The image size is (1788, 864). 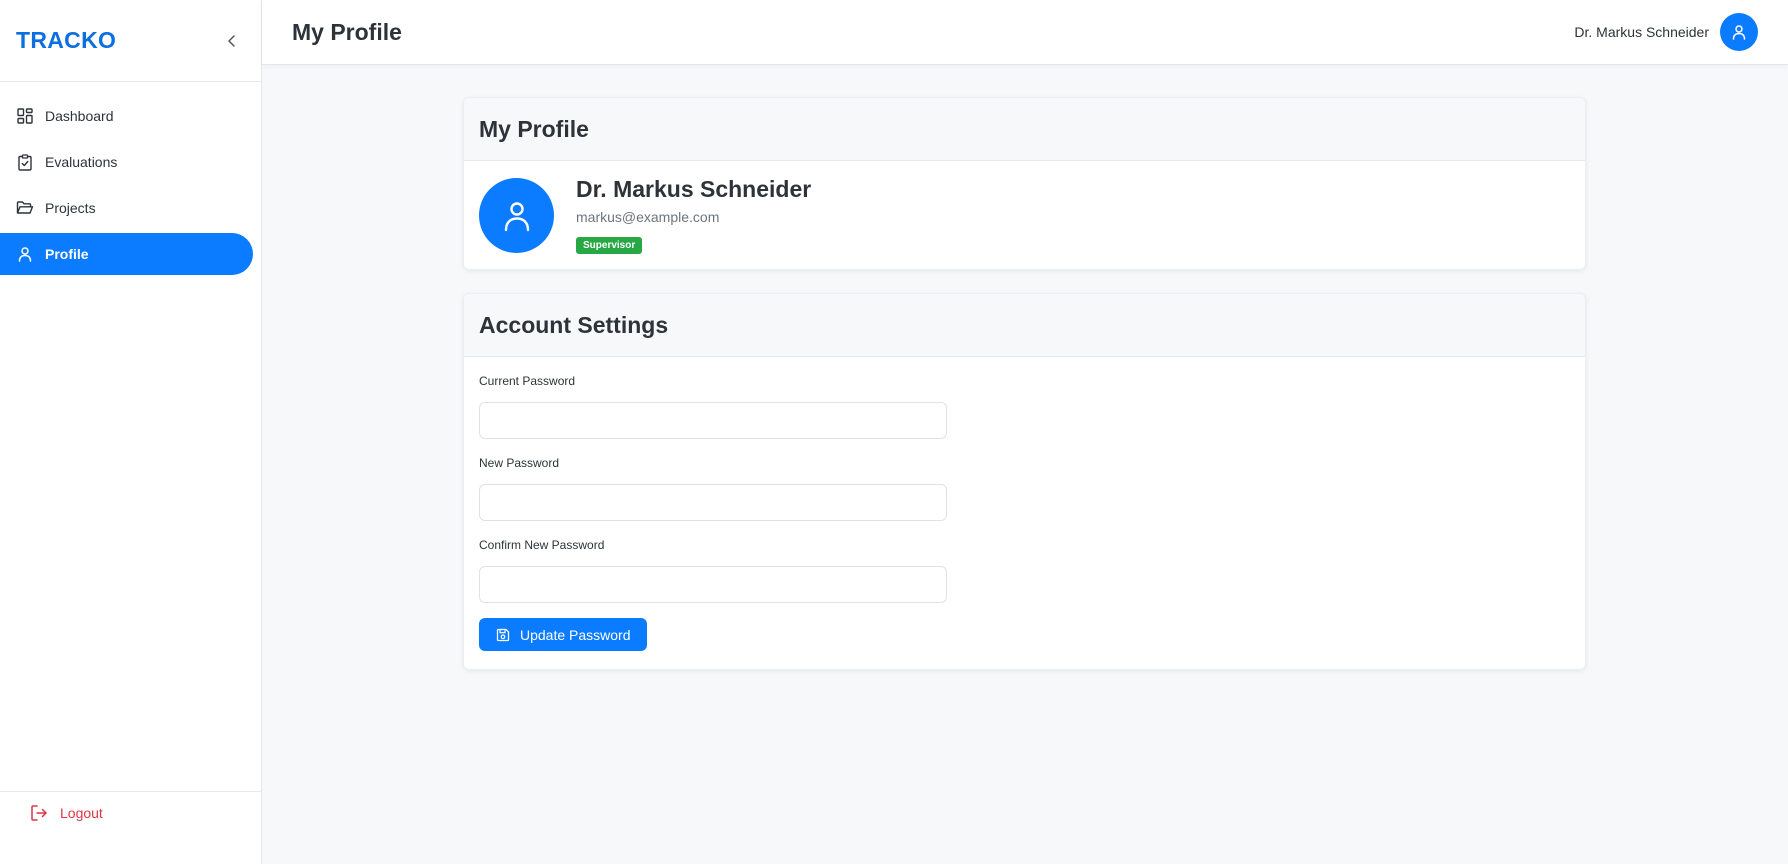 I want to click on confirm-password-field, so click(x=713, y=584).